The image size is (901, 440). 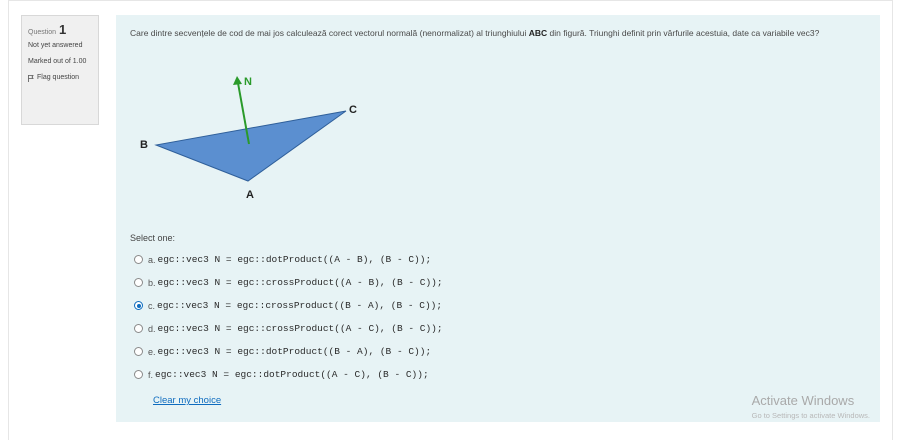 I want to click on clear-my-choice-link: Clear my choice, so click(x=187, y=400).